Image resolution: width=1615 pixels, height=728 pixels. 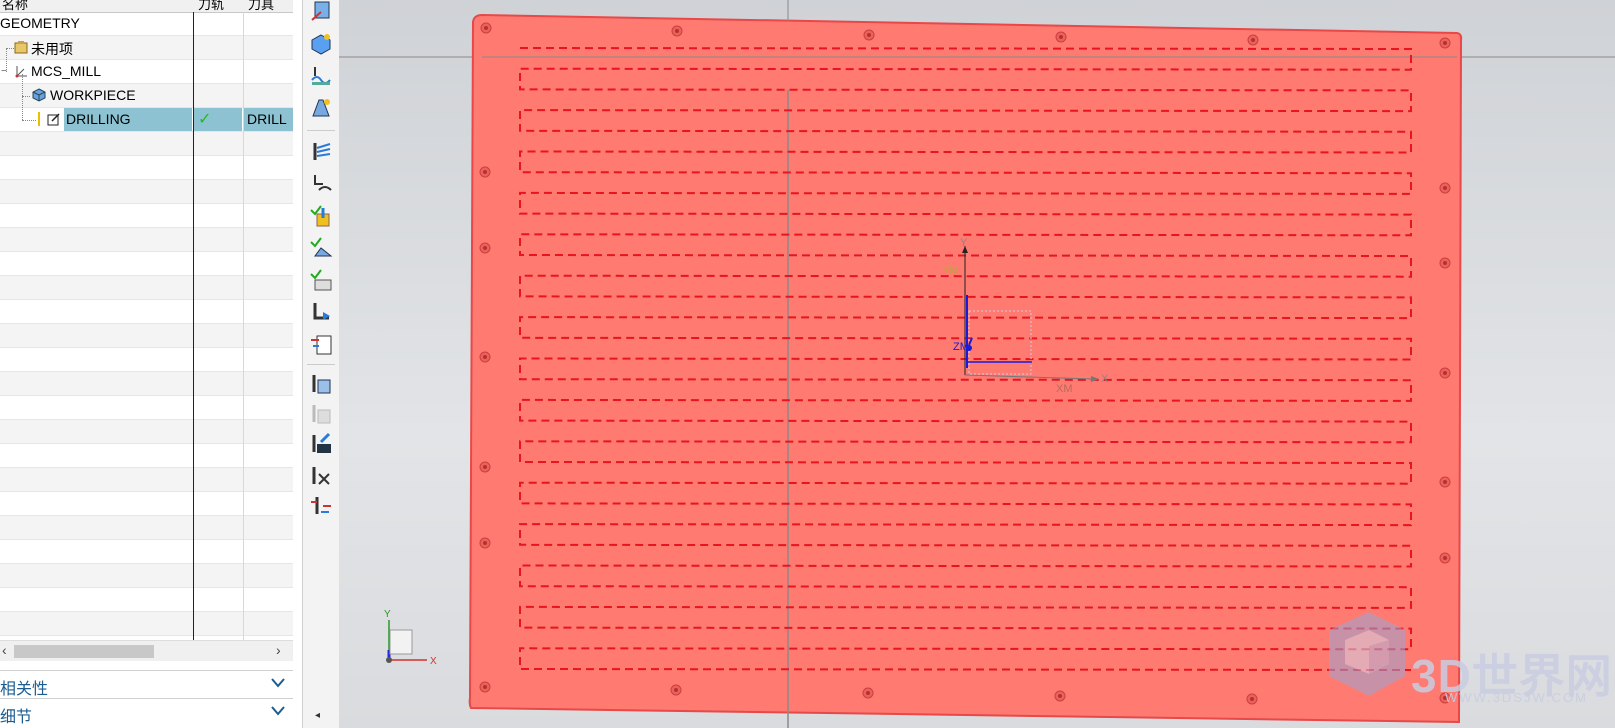 I want to click on section-dependencies: 相关性, so click(x=146, y=684).